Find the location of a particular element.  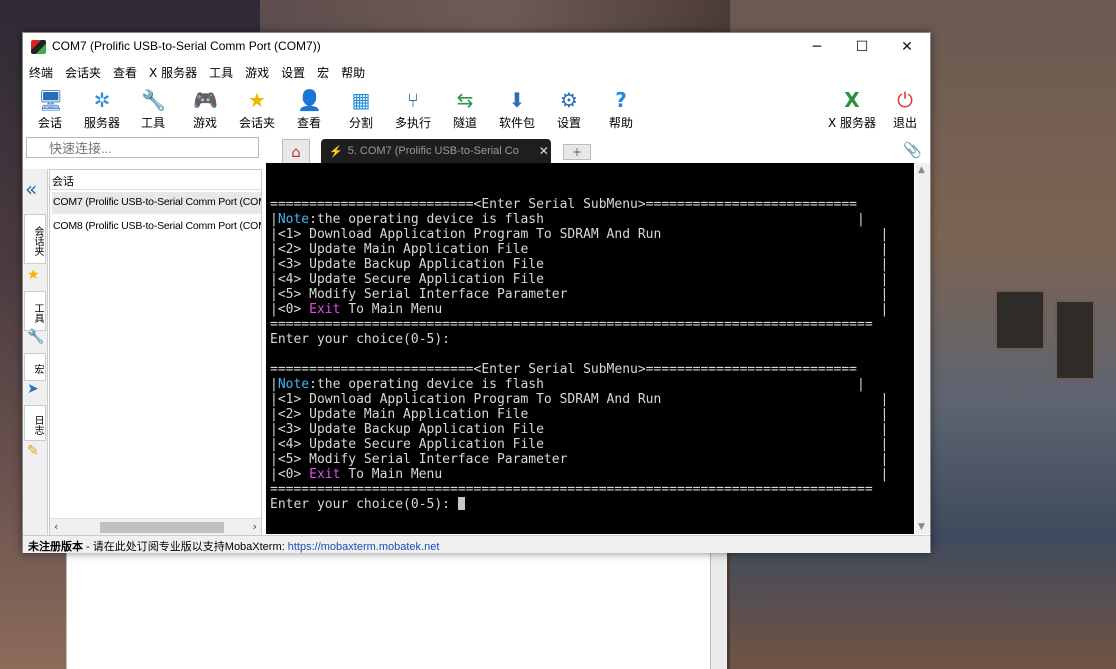

terminal-line: |<0> Exit To Main Menu | is located at coordinates (579, 474).